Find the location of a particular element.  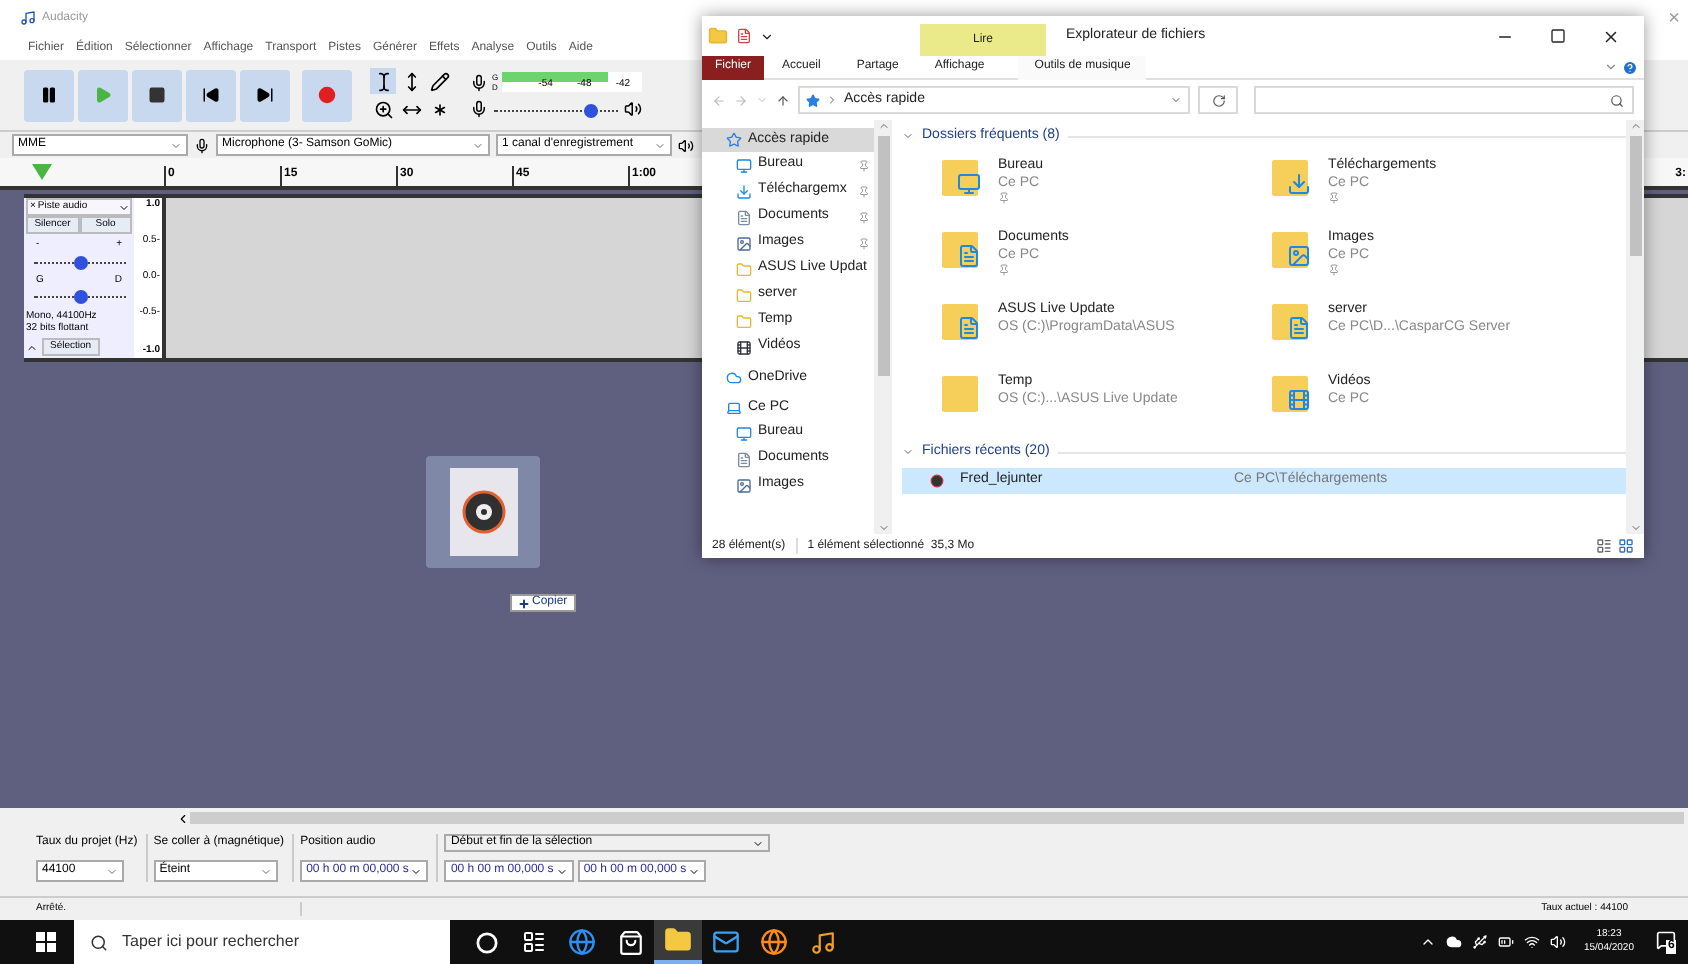

up-icon is located at coordinates (783, 100).